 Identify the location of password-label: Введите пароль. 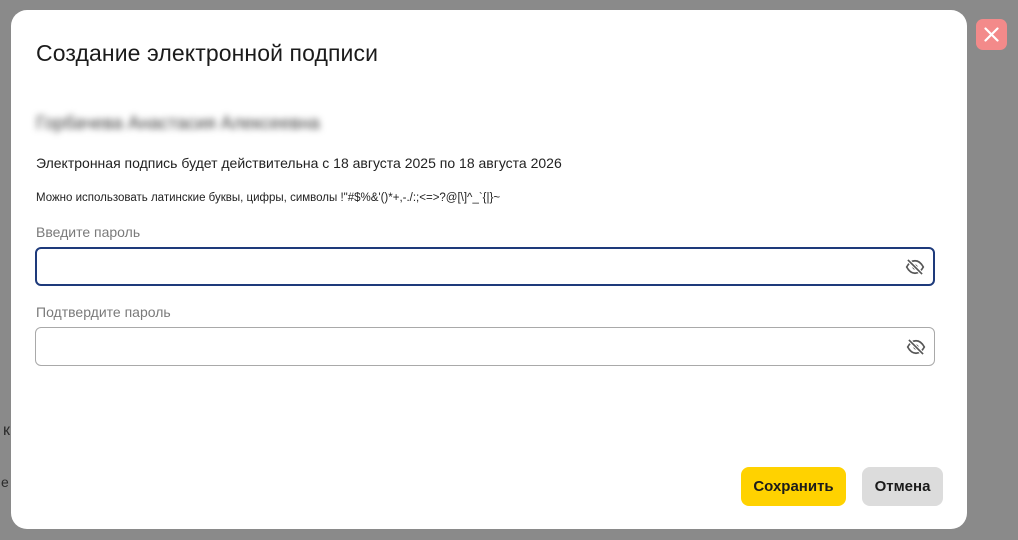
(88, 232).